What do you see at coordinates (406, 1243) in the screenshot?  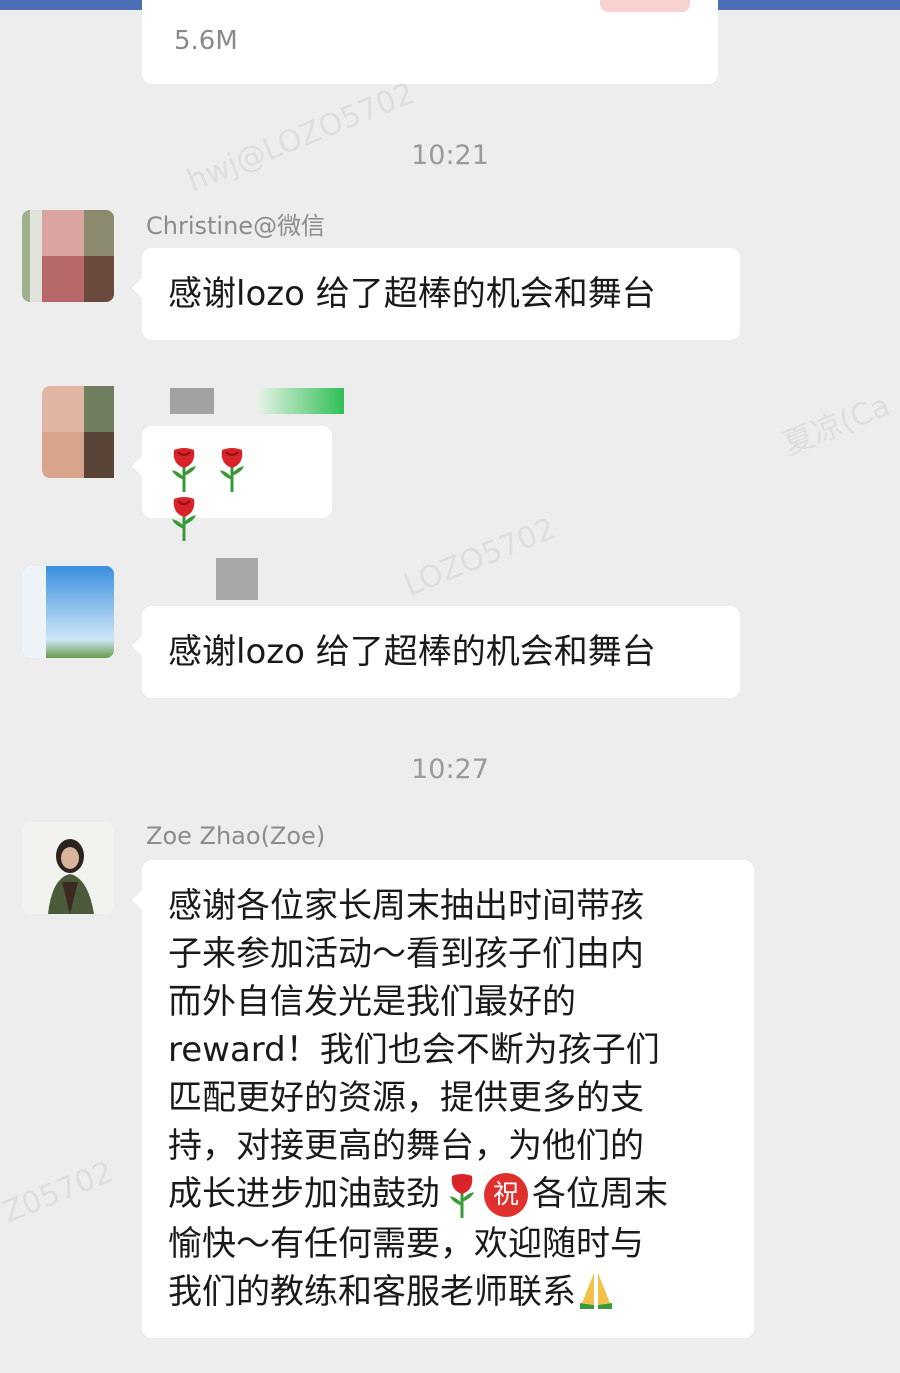 I see `message-line: 愉快～有任何需要，欢迎随时与` at bounding box center [406, 1243].